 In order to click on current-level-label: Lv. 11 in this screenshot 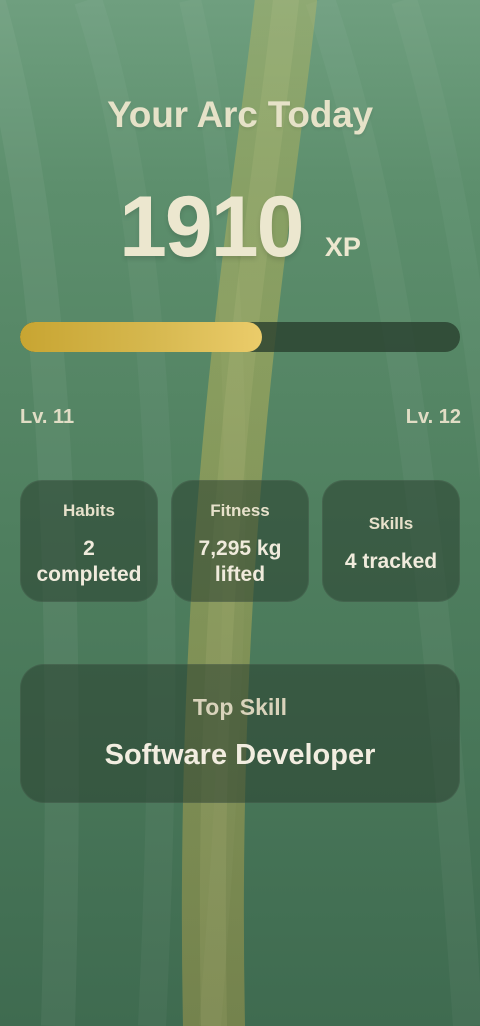, I will do `click(47, 417)`.